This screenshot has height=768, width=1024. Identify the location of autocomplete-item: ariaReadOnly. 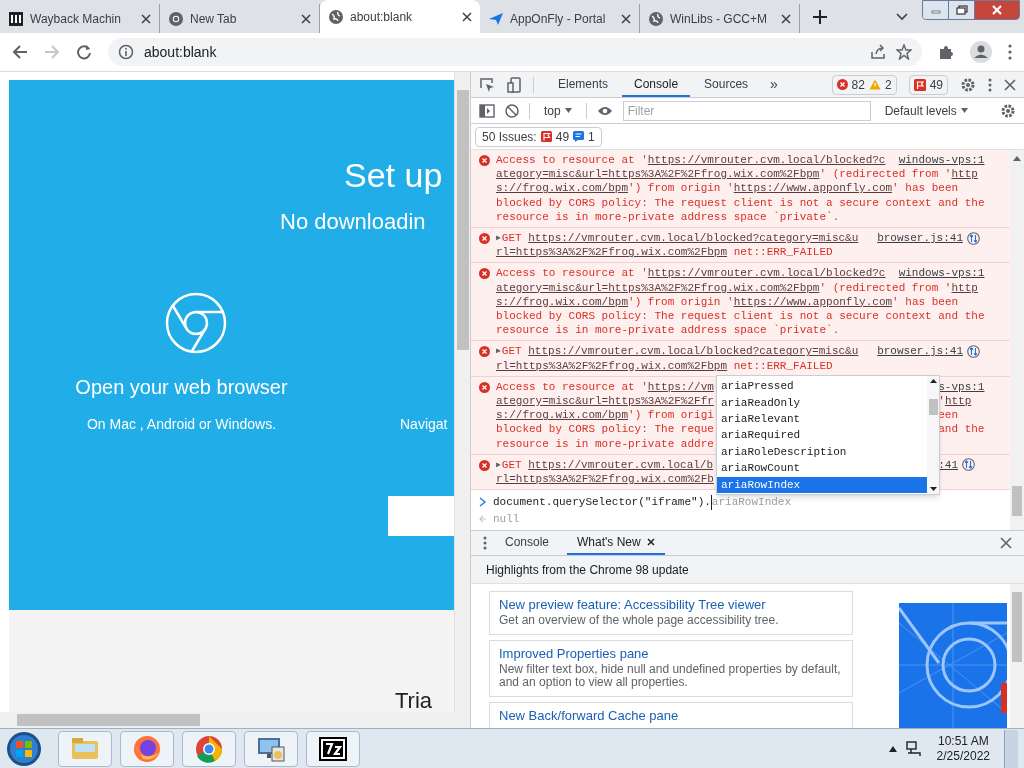
(822, 403).